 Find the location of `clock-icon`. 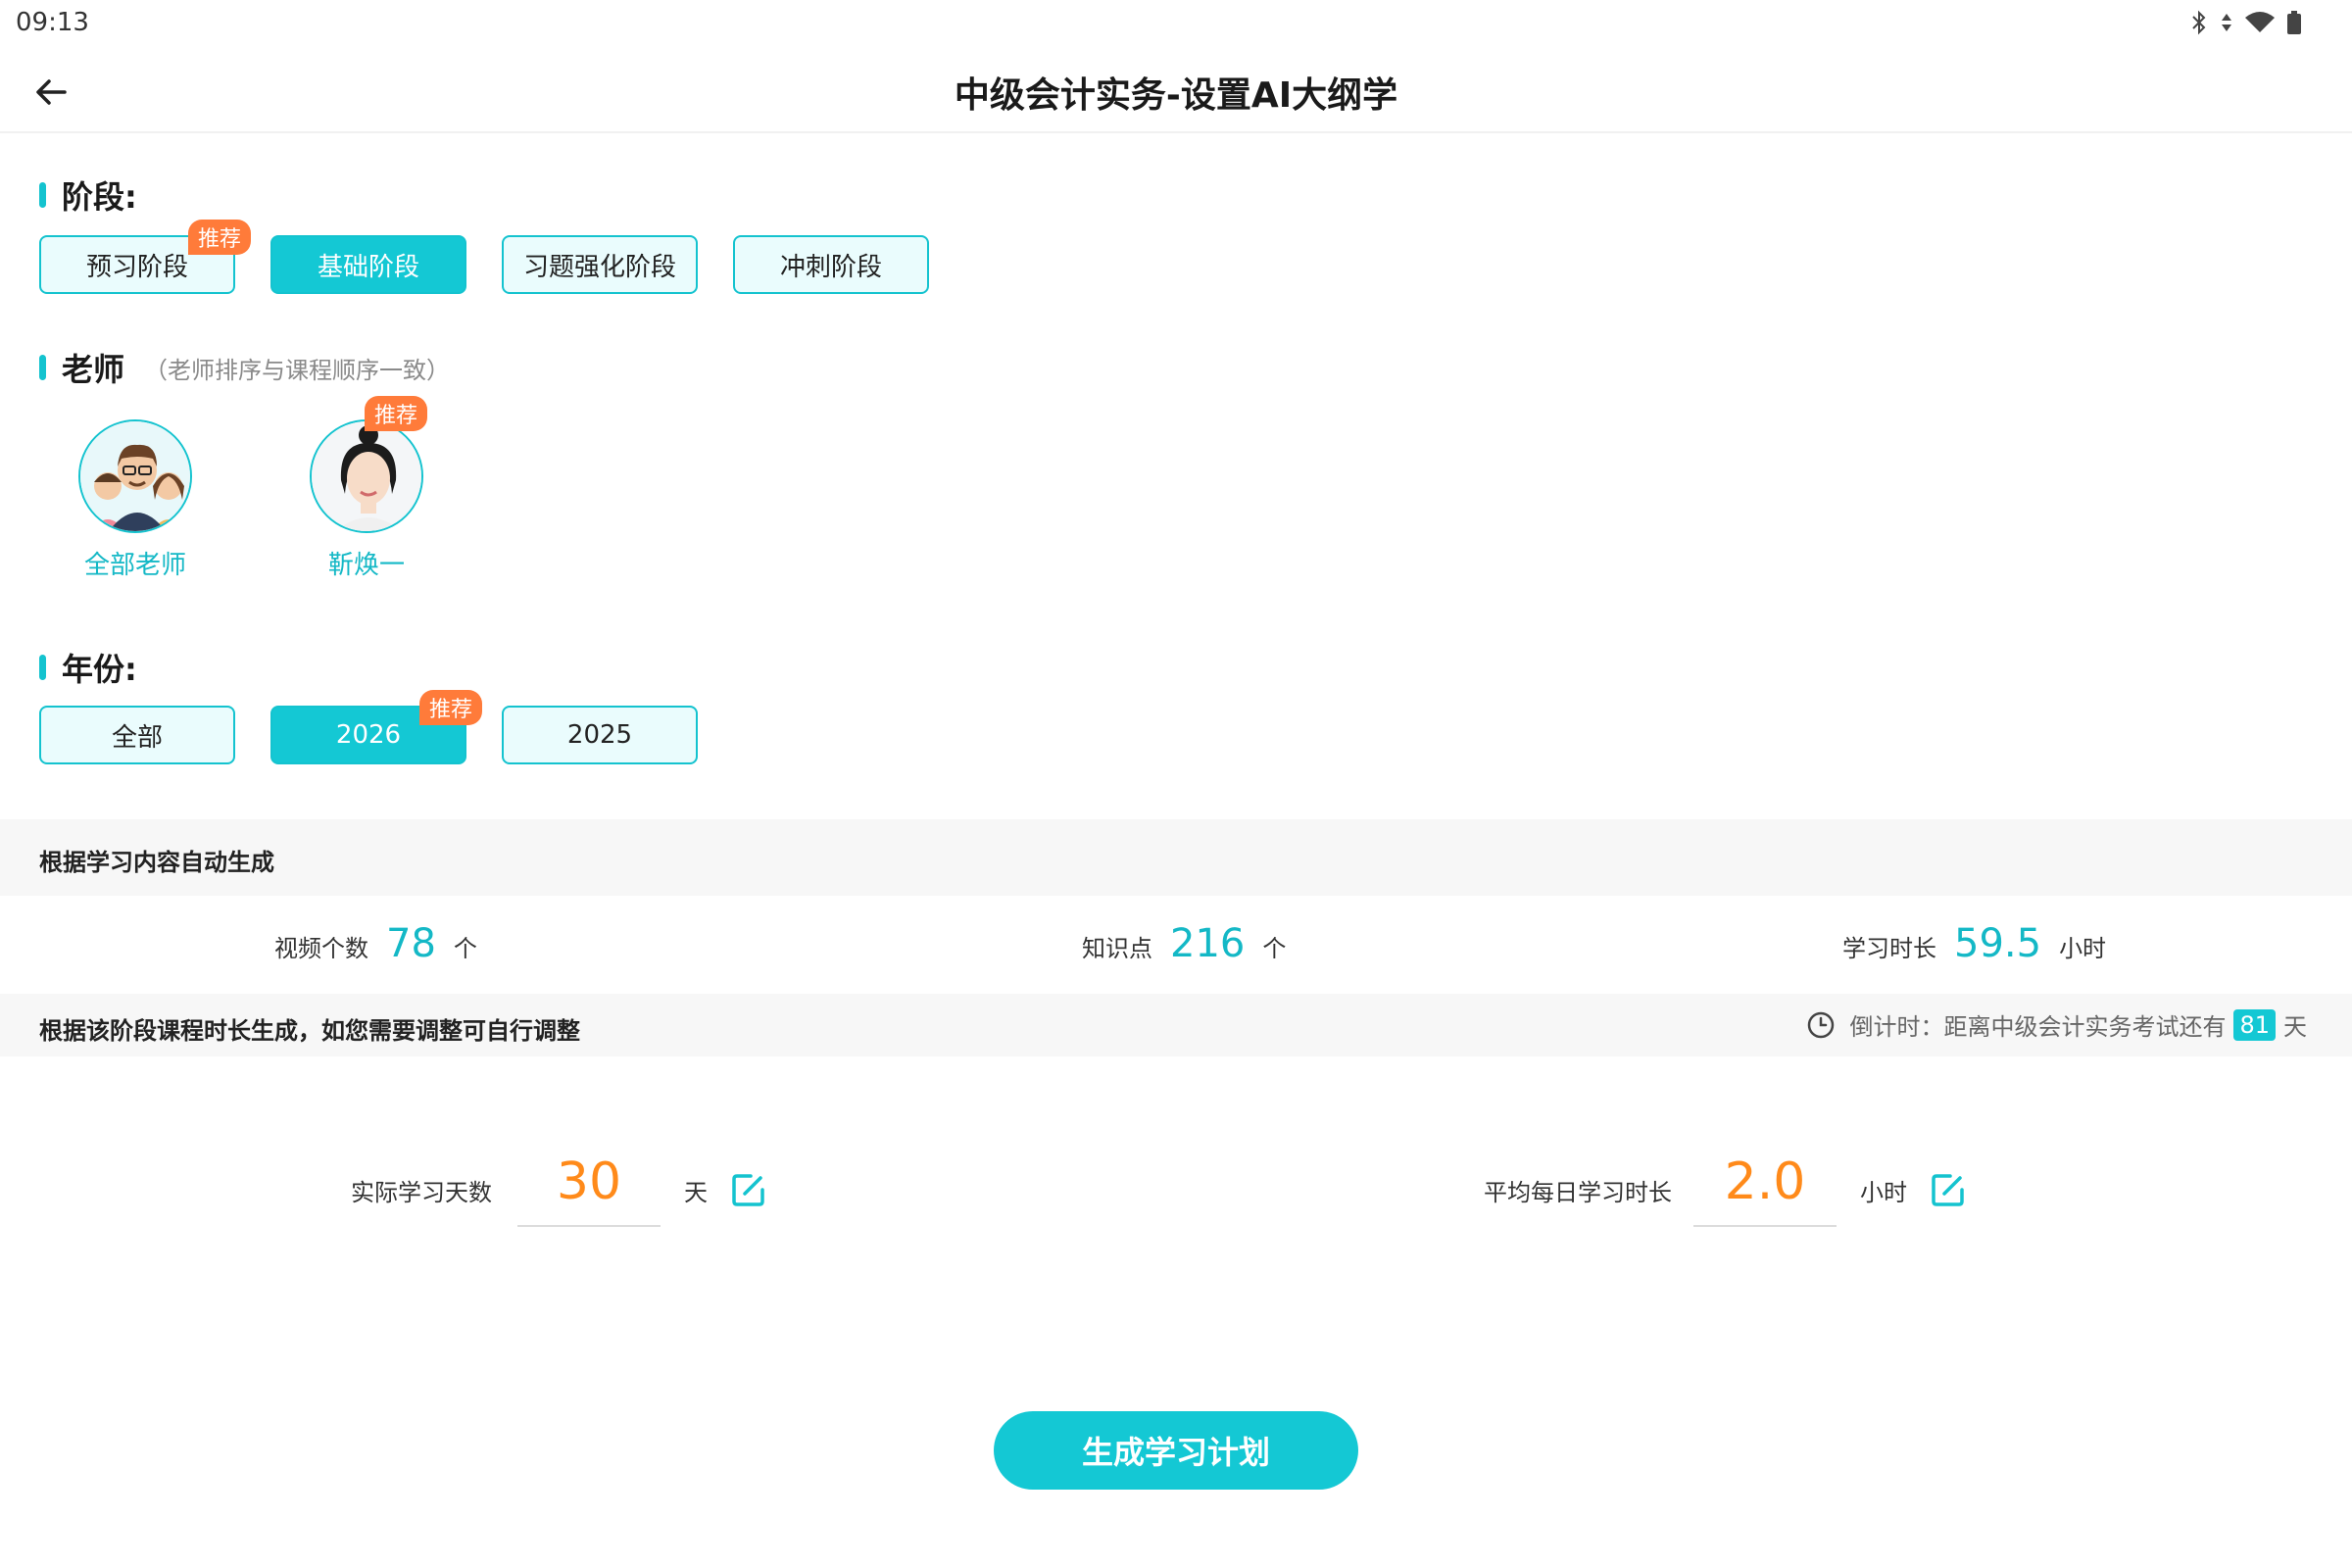

clock-icon is located at coordinates (1821, 1024).